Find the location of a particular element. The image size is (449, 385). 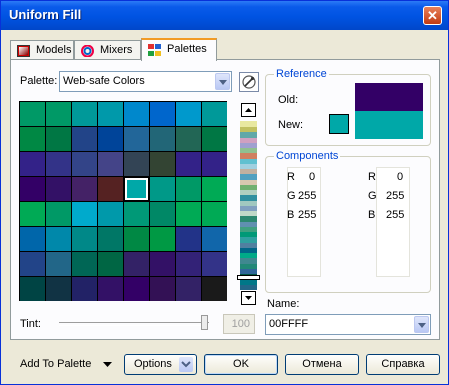

new-color-chip is located at coordinates (339, 124).